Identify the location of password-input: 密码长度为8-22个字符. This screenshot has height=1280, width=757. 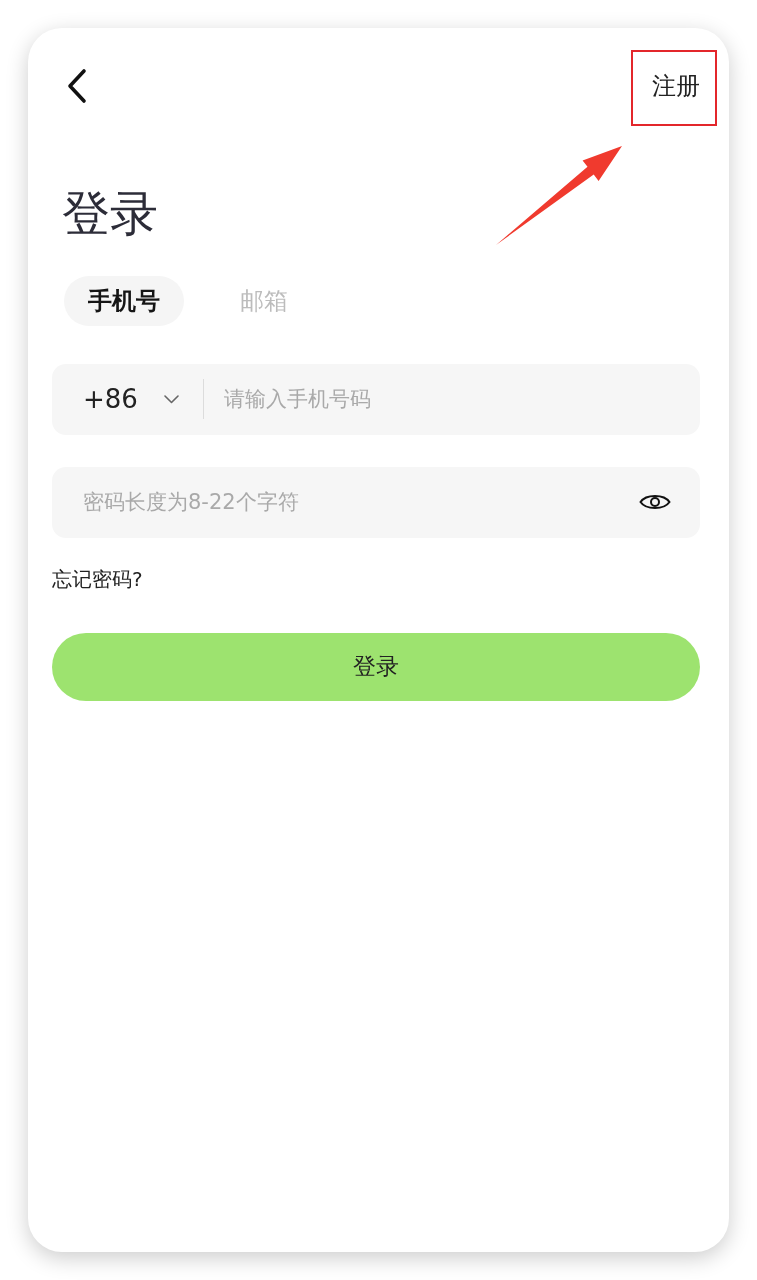
(355, 502).